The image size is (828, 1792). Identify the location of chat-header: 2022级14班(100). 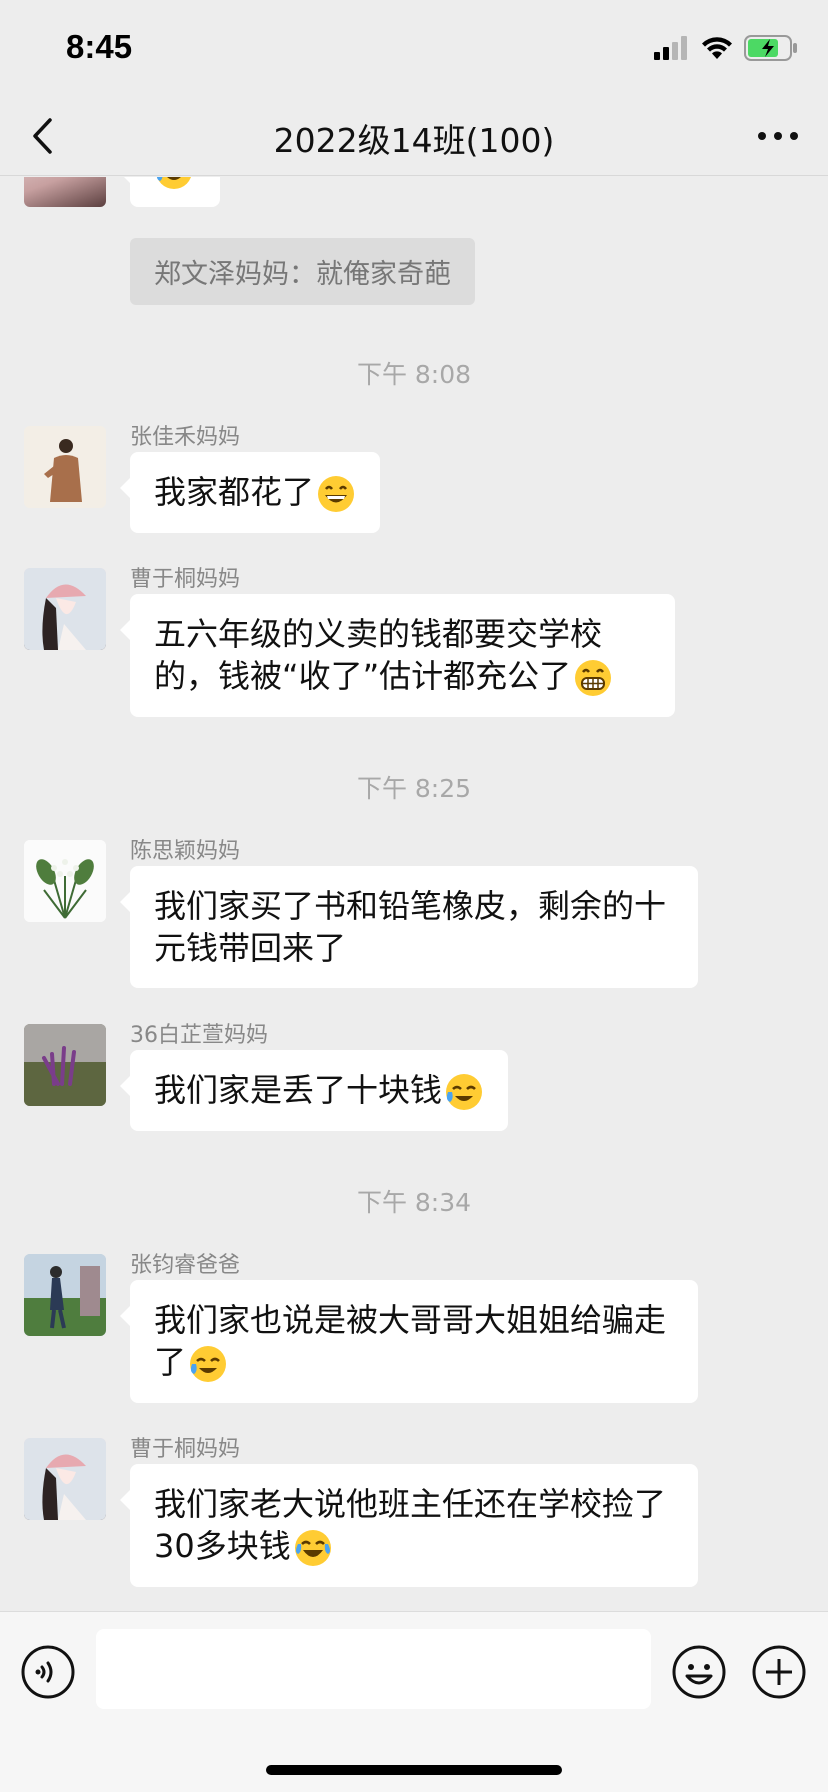
(414, 136).